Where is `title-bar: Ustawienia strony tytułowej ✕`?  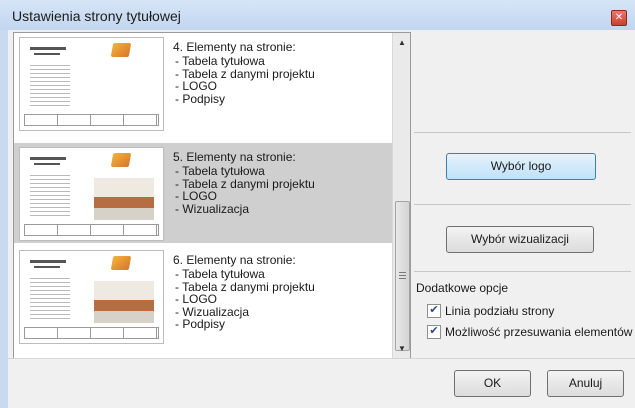
title-bar: Ustawienia strony tytułowej ✕ is located at coordinates (317, 15).